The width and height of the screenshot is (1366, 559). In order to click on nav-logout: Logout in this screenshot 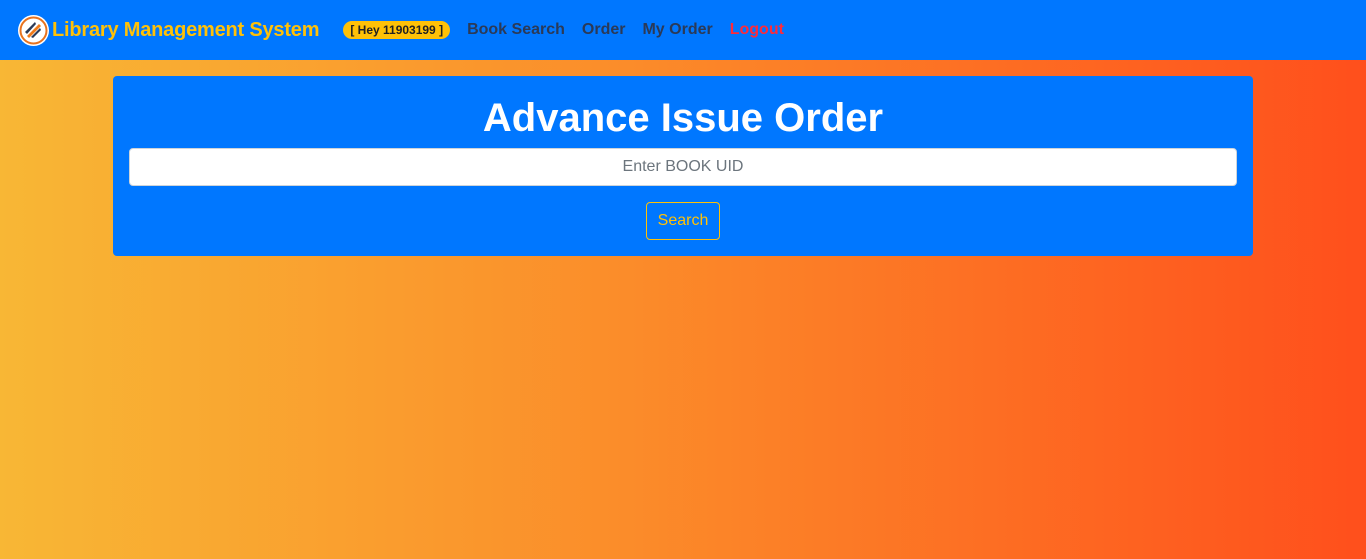, I will do `click(757, 30)`.